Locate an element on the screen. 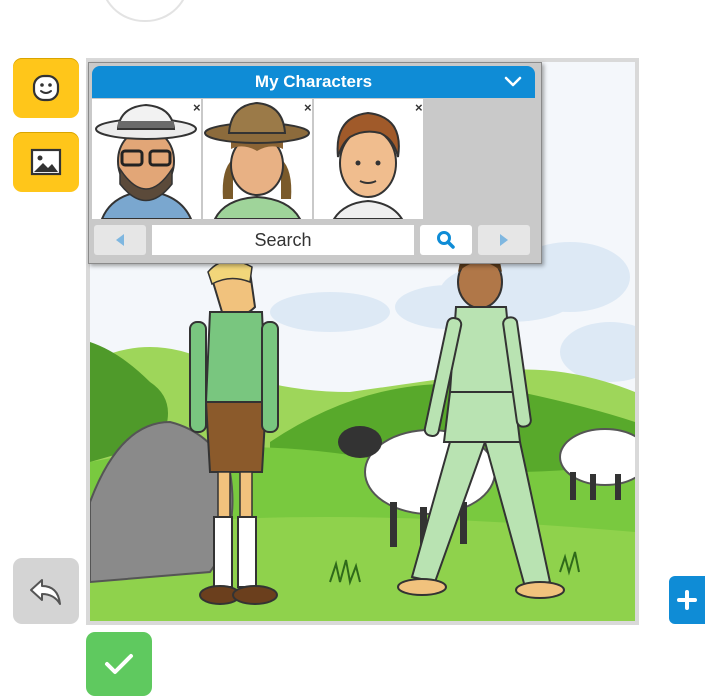 This screenshot has width=705, height=697. characters-tool-button is located at coordinates (46, 88).